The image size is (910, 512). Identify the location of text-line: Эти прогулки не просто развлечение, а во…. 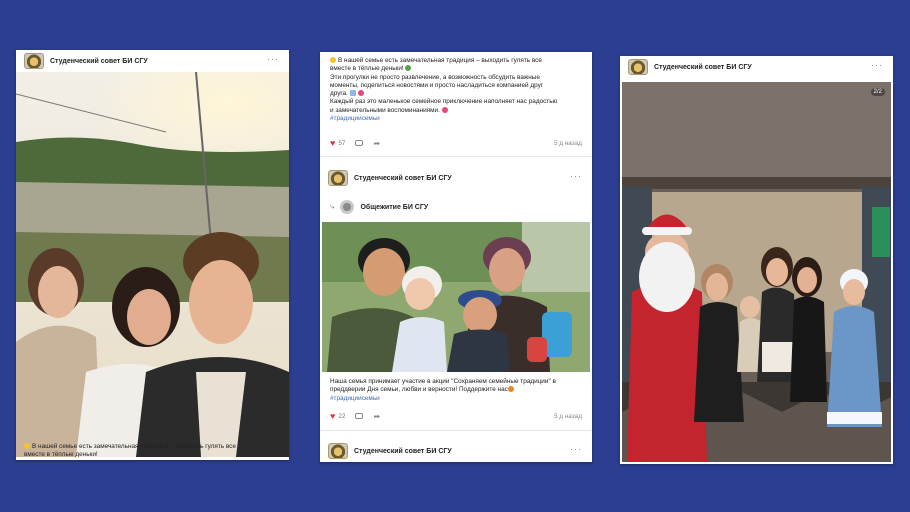
(435, 77).